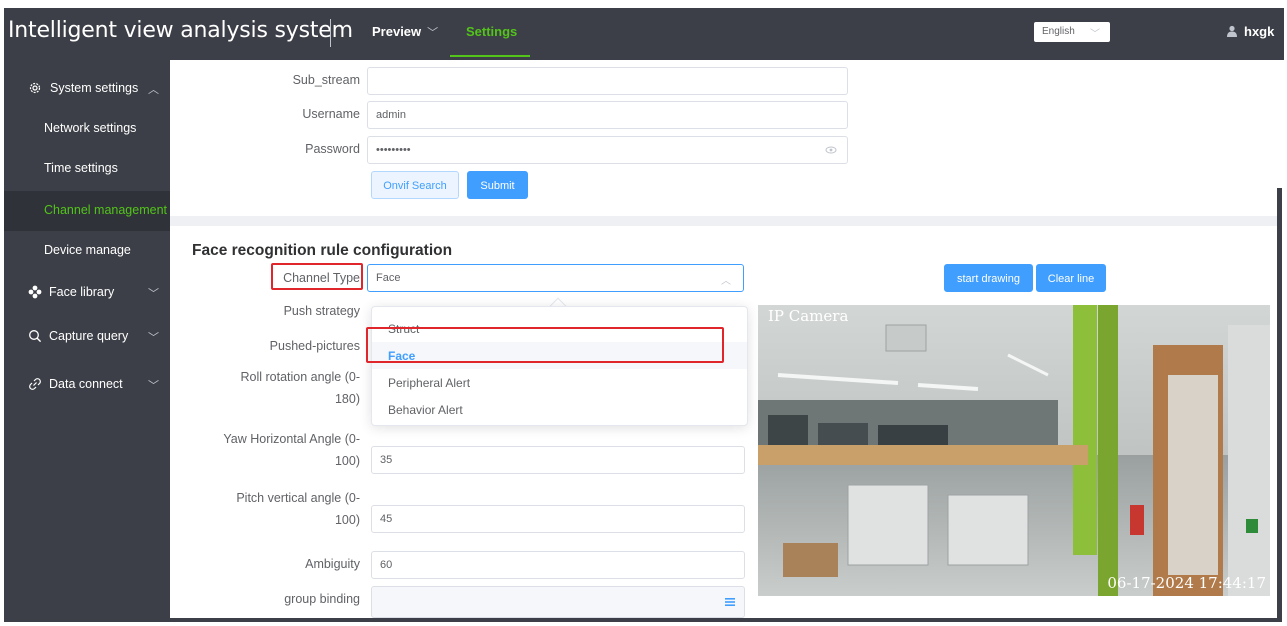 The image size is (1287, 626). Describe the element at coordinates (607, 81) in the screenshot. I see `sub-stream-input` at that location.